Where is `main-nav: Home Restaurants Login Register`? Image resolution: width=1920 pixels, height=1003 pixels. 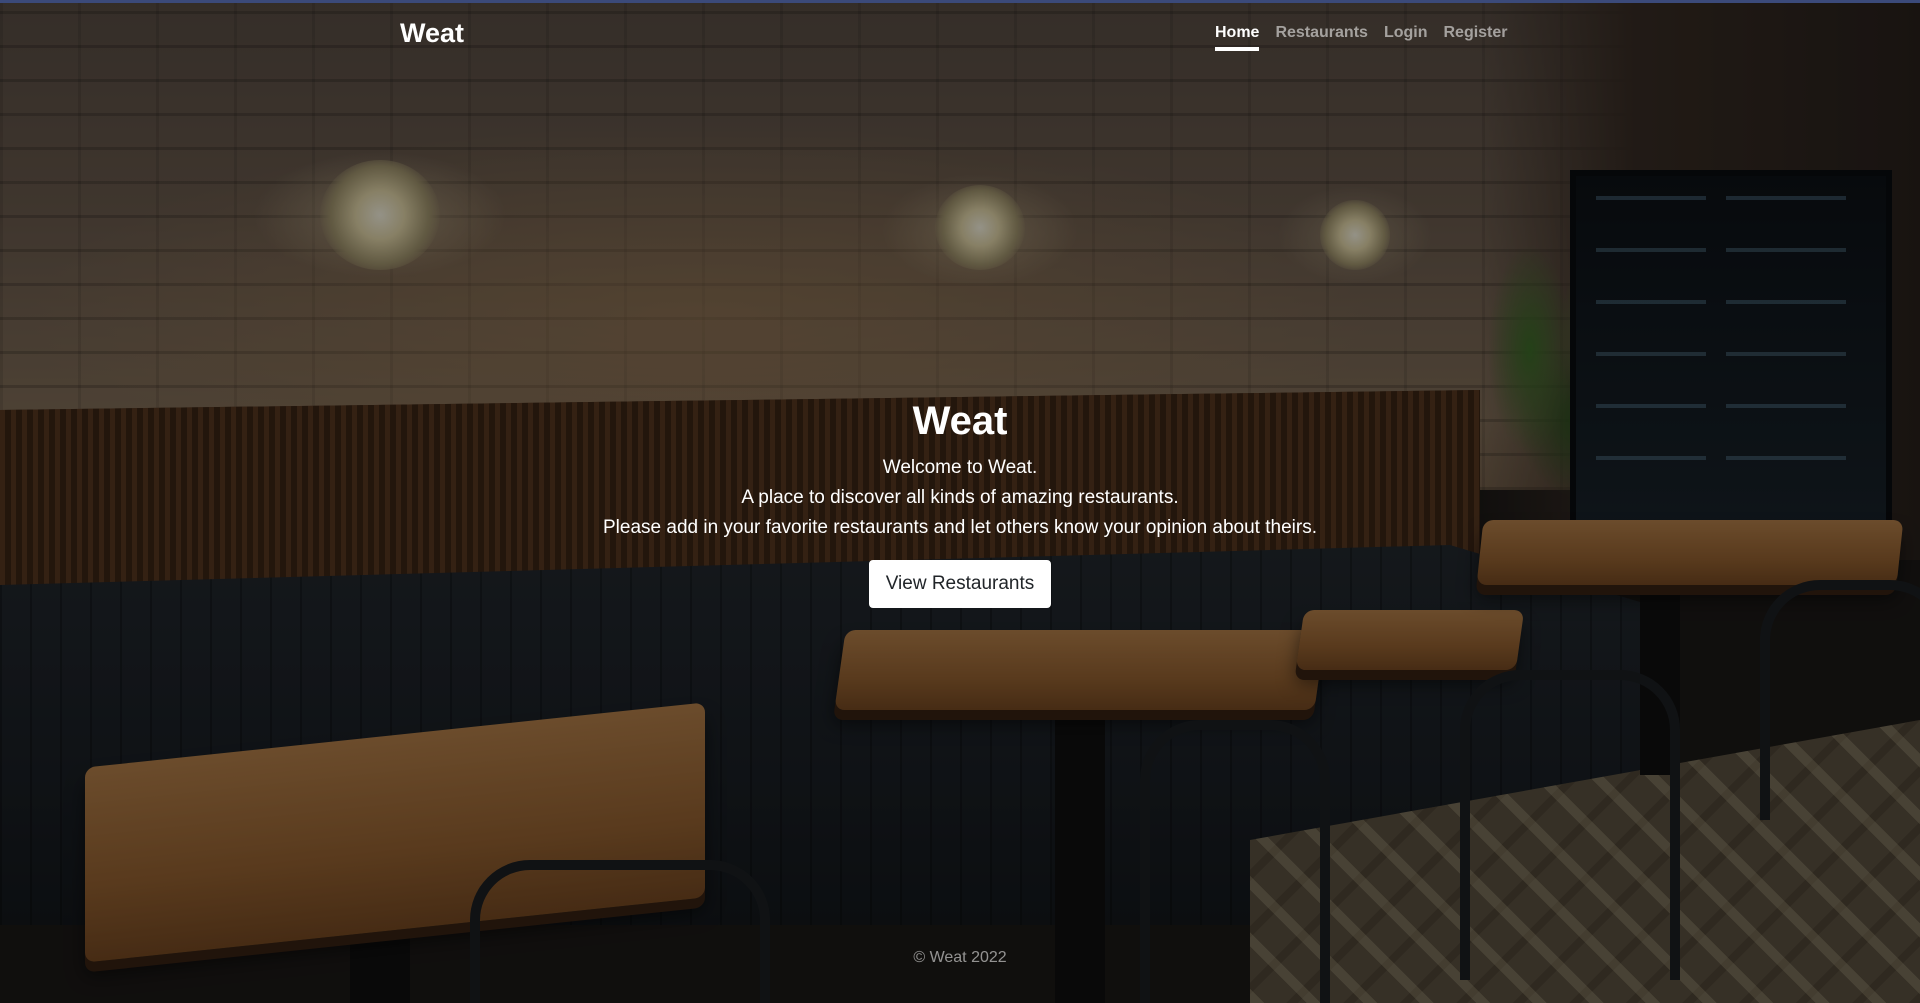 main-nav: Home Restaurants Login Register is located at coordinates (1361, 37).